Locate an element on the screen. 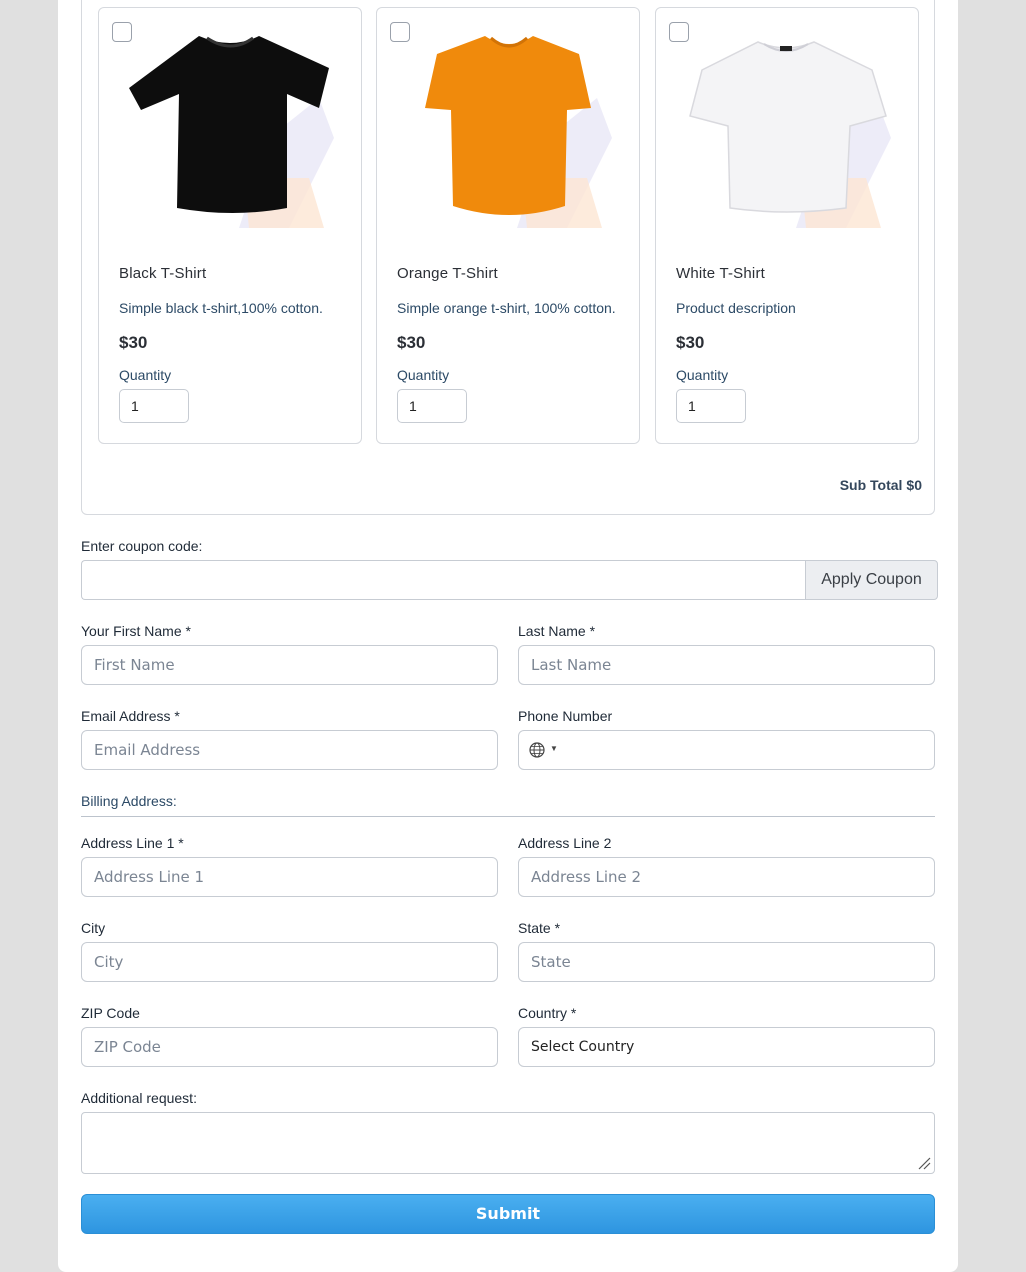 The image size is (1026, 1272). apply-coupon-button: Apply Coupon is located at coordinates (871, 580).